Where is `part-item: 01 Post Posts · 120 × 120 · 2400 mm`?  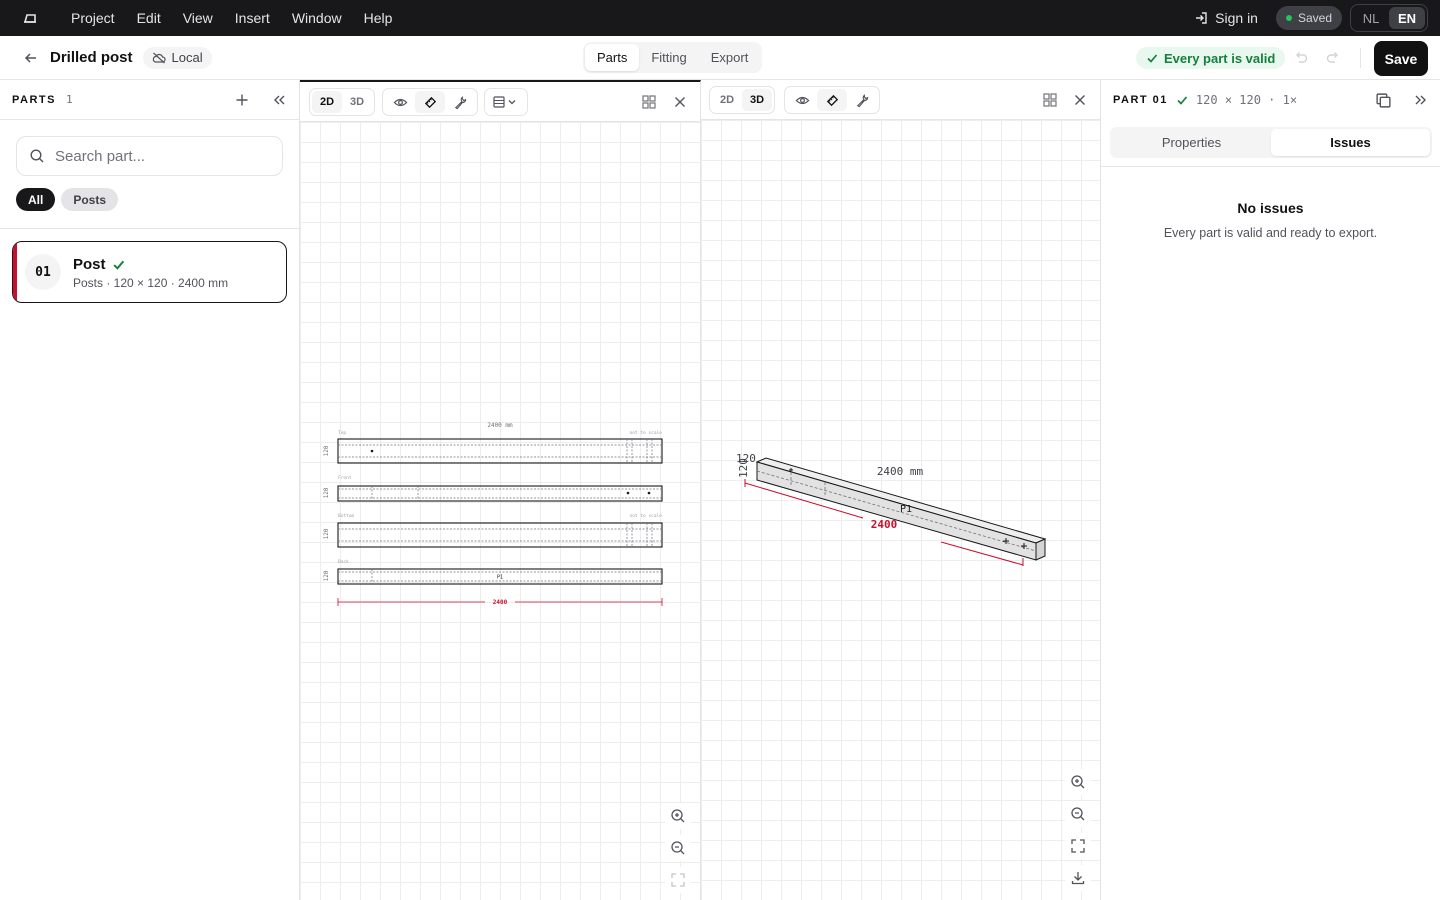
part-item: 01 Post Posts · 120 × 120 · 2400 mm is located at coordinates (149, 272).